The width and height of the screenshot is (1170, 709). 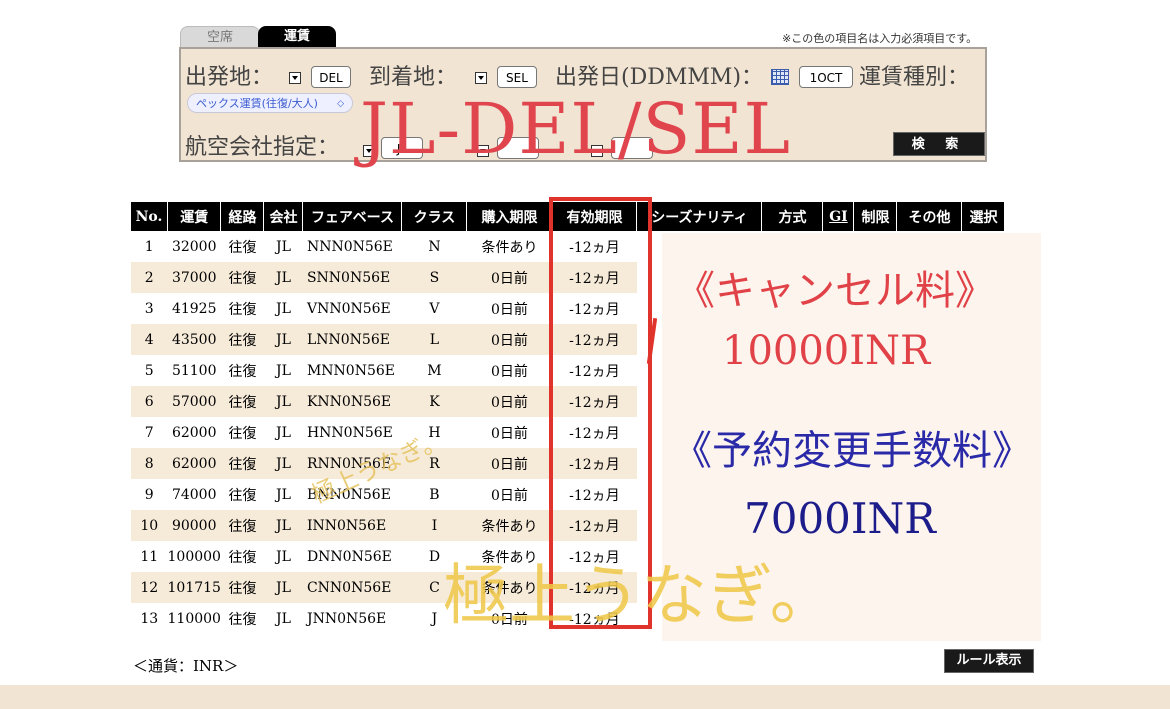 I want to click on fare-type-value: ペックス運賃(往復/大人), so click(x=257, y=103).